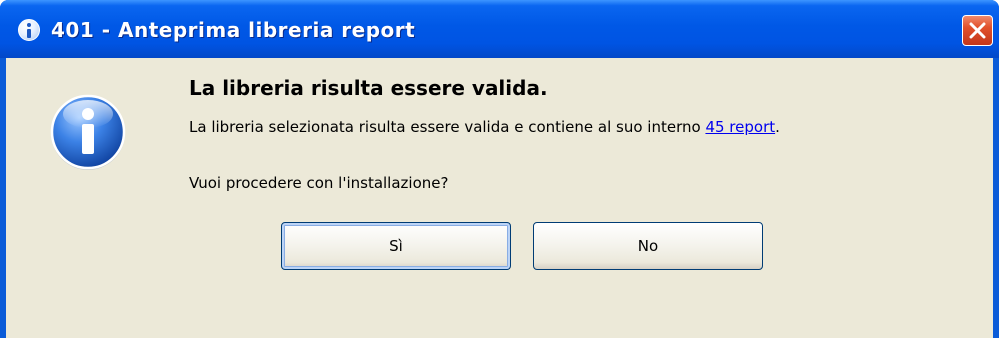 This screenshot has height=338, width=999. What do you see at coordinates (777, 127) in the screenshot?
I see `message-end: .` at bounding box center [777, 127].